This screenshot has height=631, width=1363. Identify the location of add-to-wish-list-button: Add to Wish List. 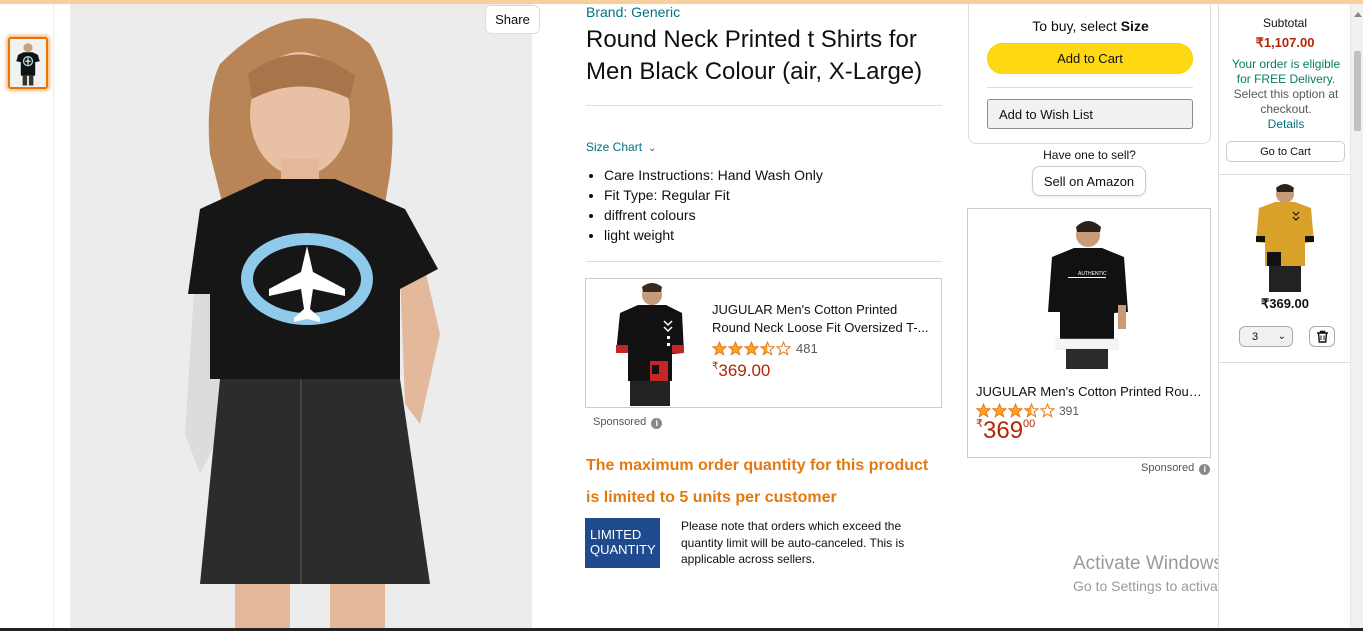
(1090, 114).